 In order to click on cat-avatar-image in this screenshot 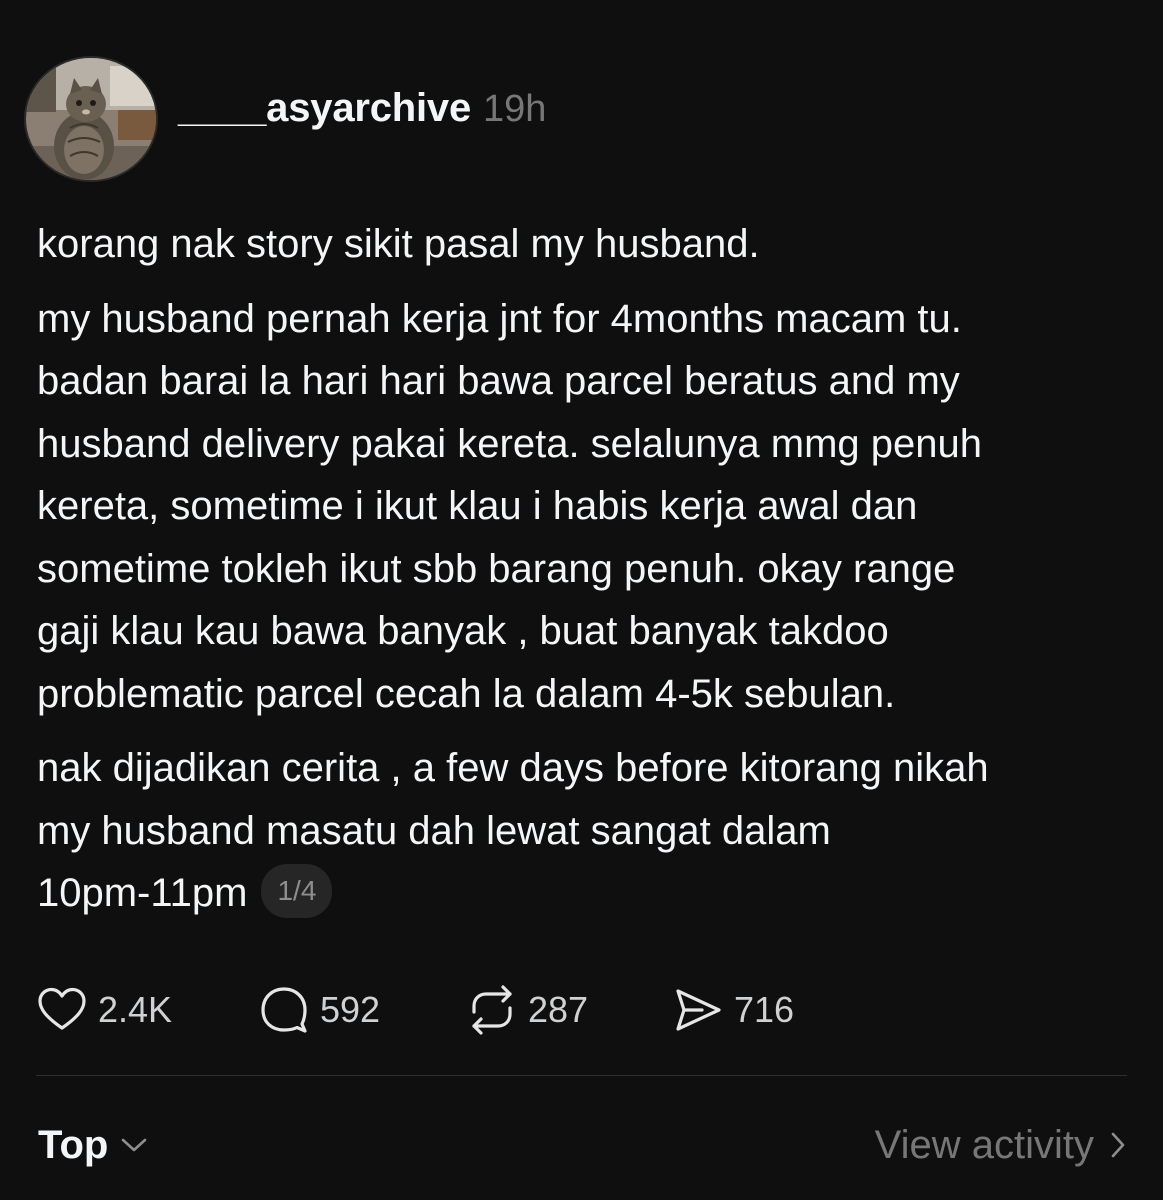, I will do `click(91, 119)`.